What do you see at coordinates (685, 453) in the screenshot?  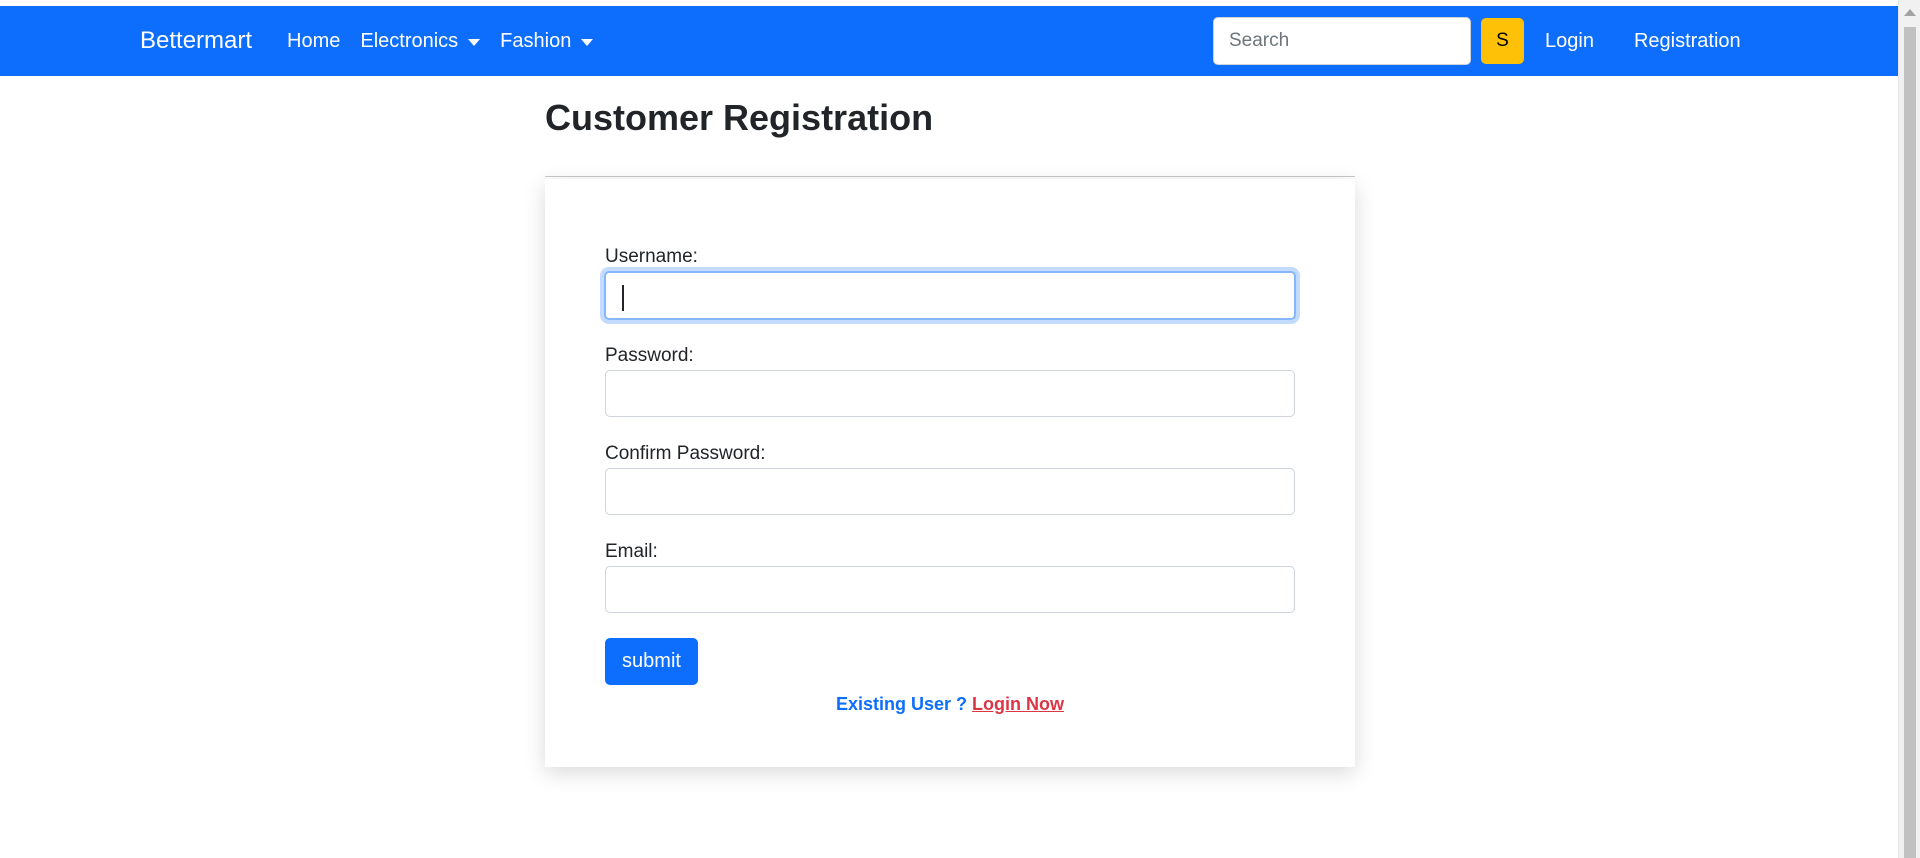 I see `confirm-password-label: Confirm Password:` at bounding box center [685, 453].